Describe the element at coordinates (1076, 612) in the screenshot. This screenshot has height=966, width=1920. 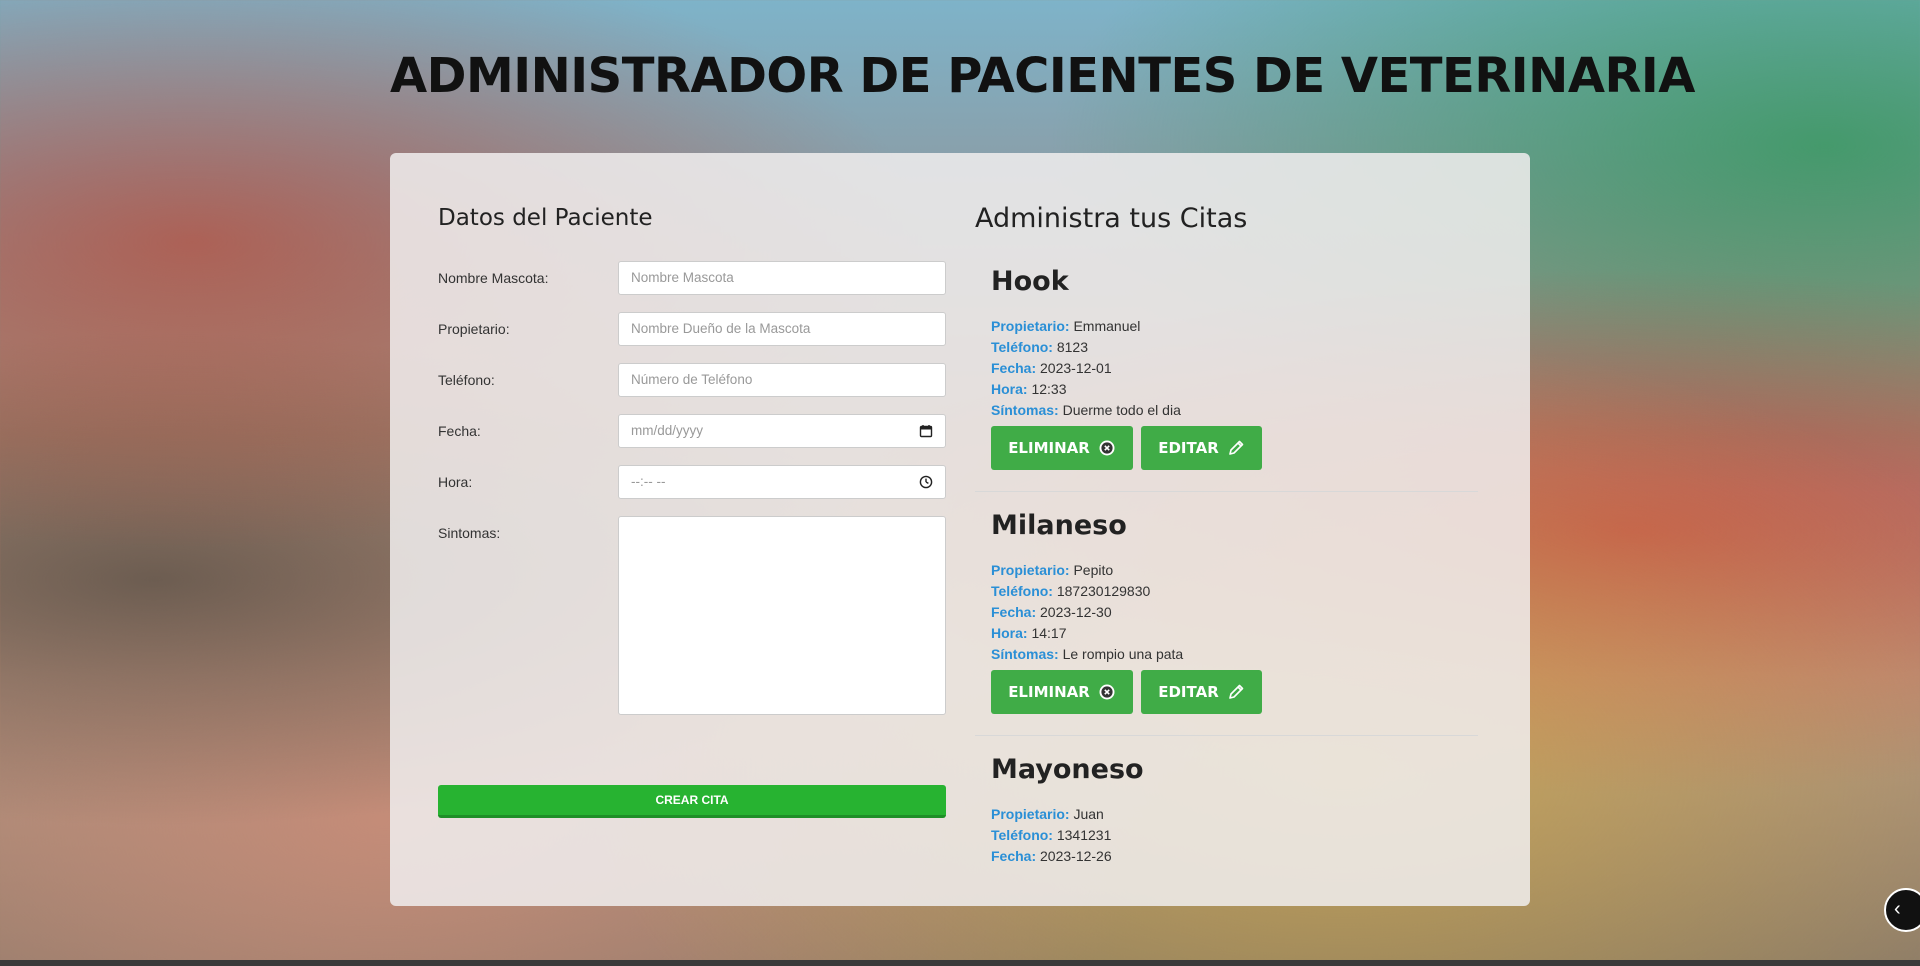
I see `date-value: 2023-12-30` at that location.